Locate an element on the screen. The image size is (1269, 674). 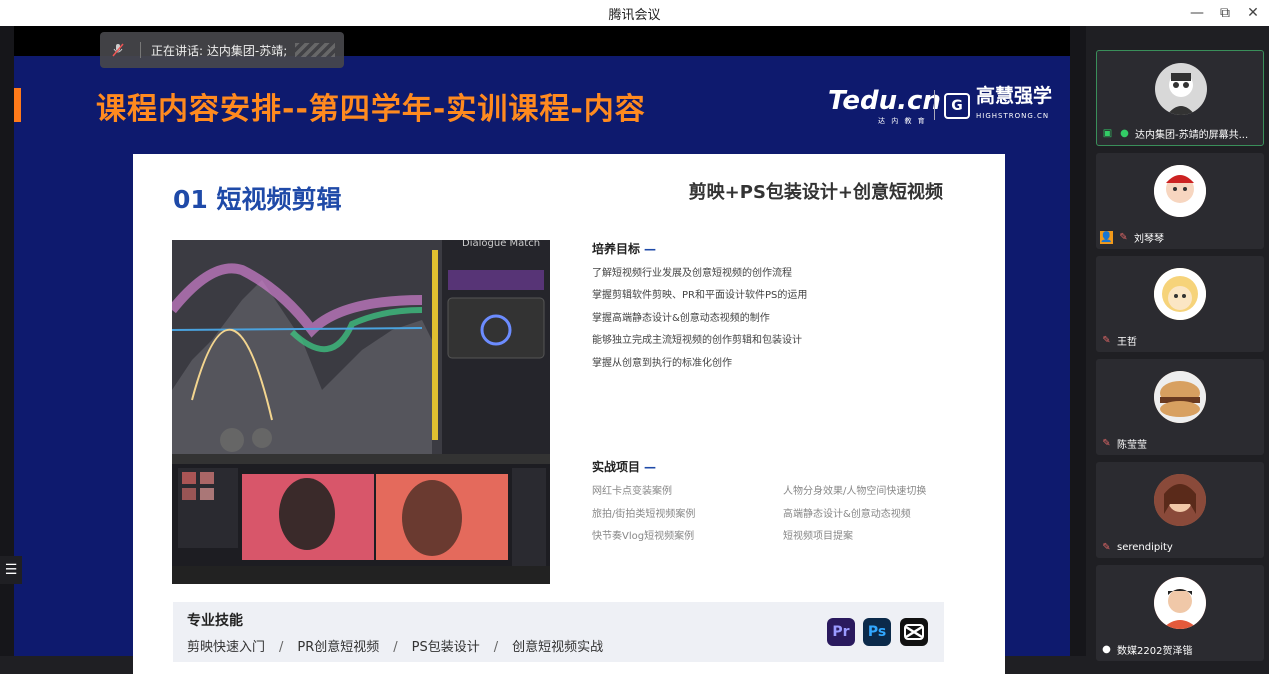
goal-item: 了解短视频行业发展及创意短视频的创作流程 is located at coordinates (692, 273).